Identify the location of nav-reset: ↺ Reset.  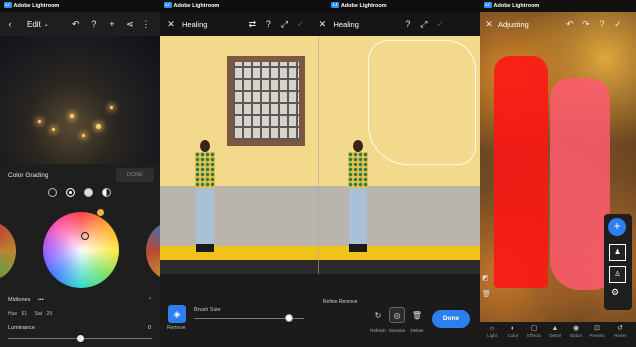
(620, 331).